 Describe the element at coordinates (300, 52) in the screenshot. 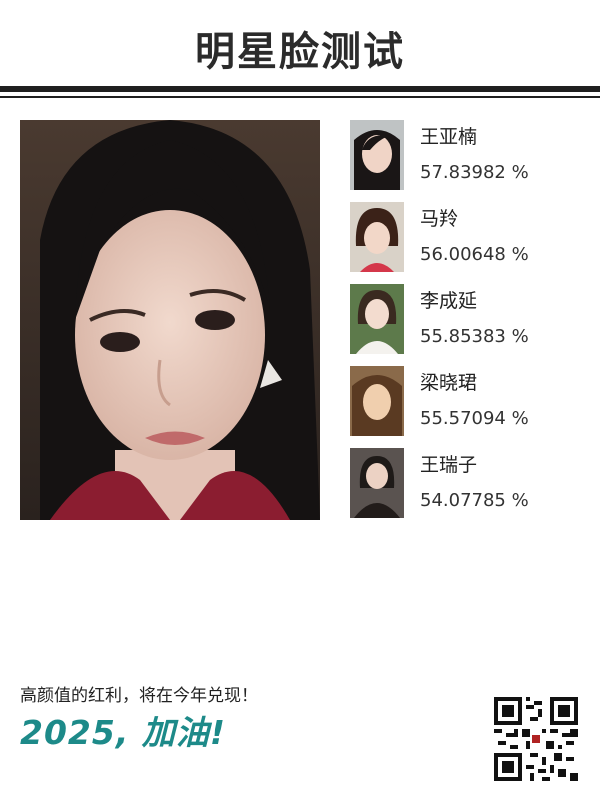

I see `page-title: 明星脸测试` at that location.